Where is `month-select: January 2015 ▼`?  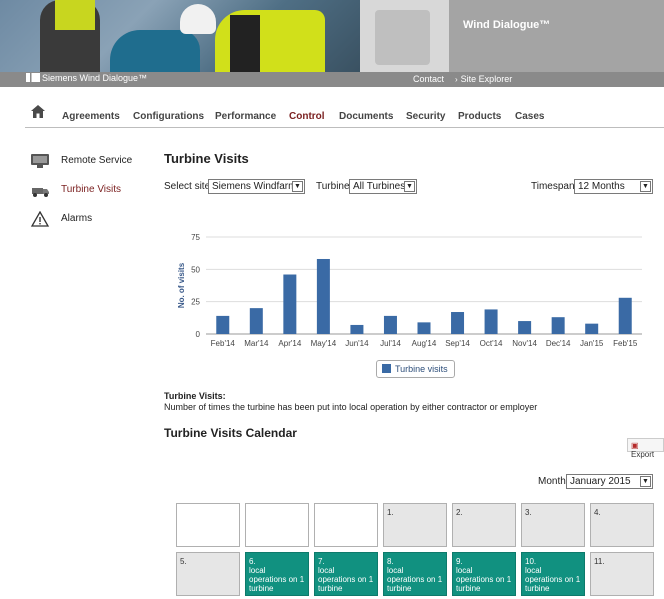 month-select: January 2015 ▼ is located at coordinates (609, 481).